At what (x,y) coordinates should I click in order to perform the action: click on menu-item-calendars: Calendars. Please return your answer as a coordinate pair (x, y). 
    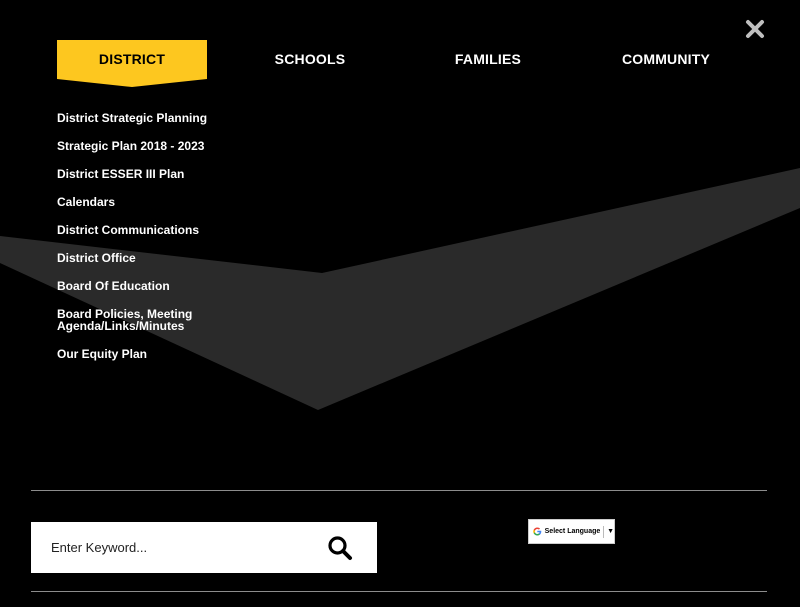
    Looking at the image, I should click on (167, 202).